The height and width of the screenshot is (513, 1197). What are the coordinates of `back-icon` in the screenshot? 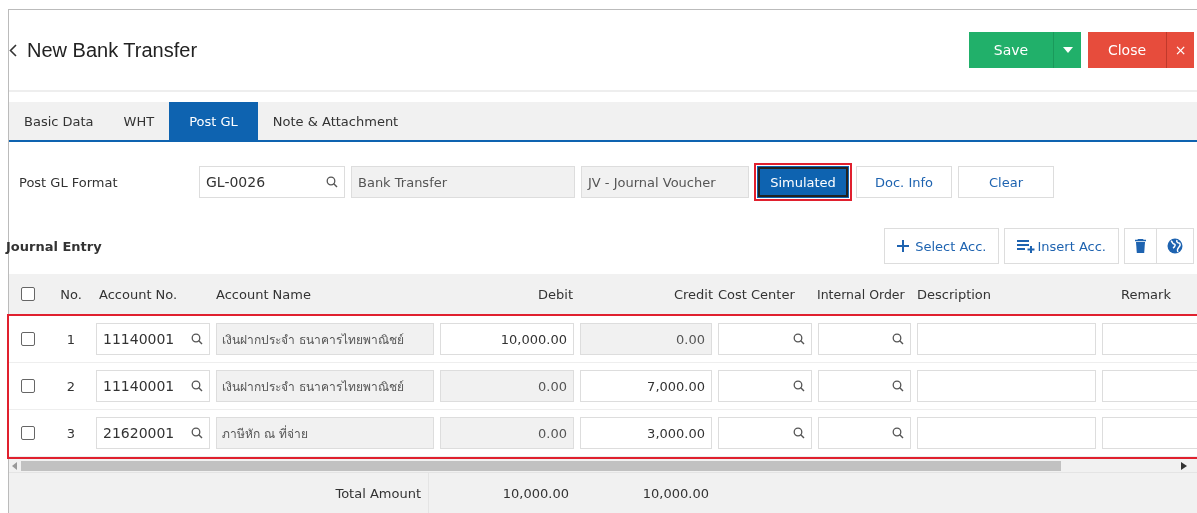 It's located at (13, 50).